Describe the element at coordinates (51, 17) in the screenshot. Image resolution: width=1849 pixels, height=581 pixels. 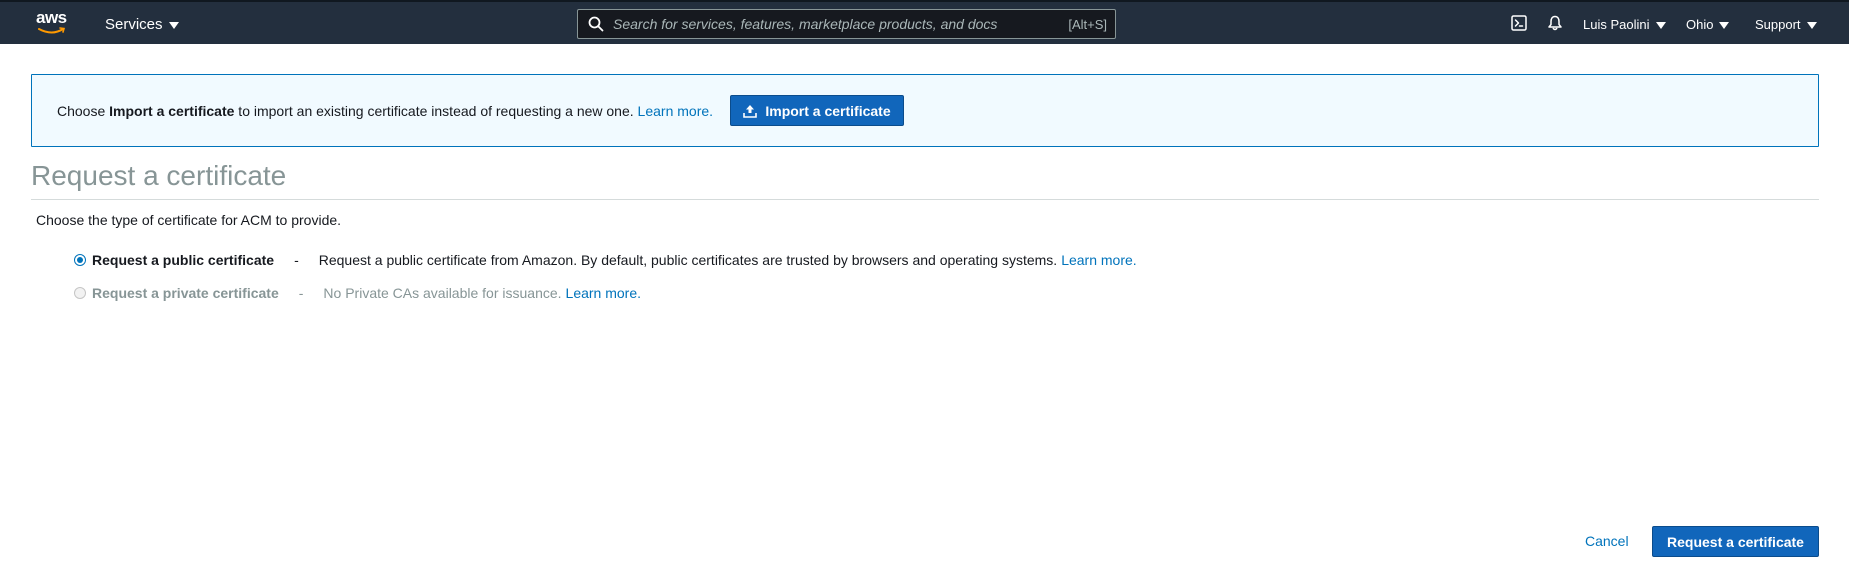
I see `aws-logo-text: aws` at that location.